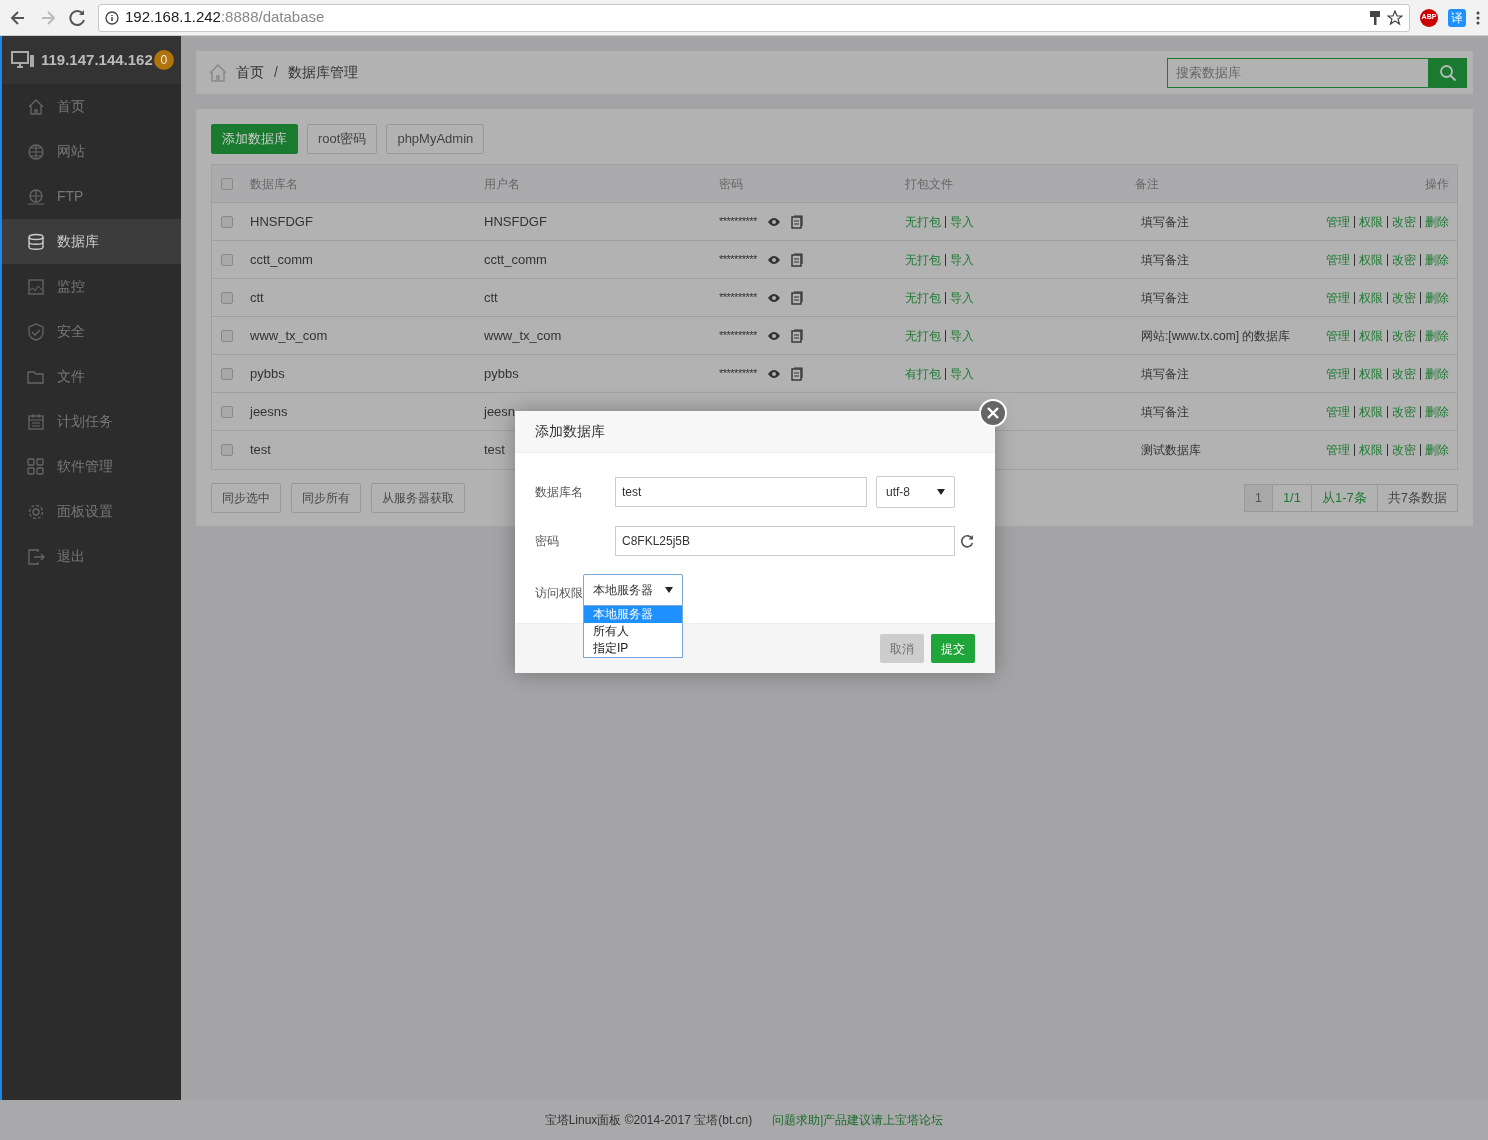 The height and width of the screenshot is (1140, 1488). Describe the element at coordinates (915, 492) in the screenshot. I see `charset-select: utf-8` at that location.